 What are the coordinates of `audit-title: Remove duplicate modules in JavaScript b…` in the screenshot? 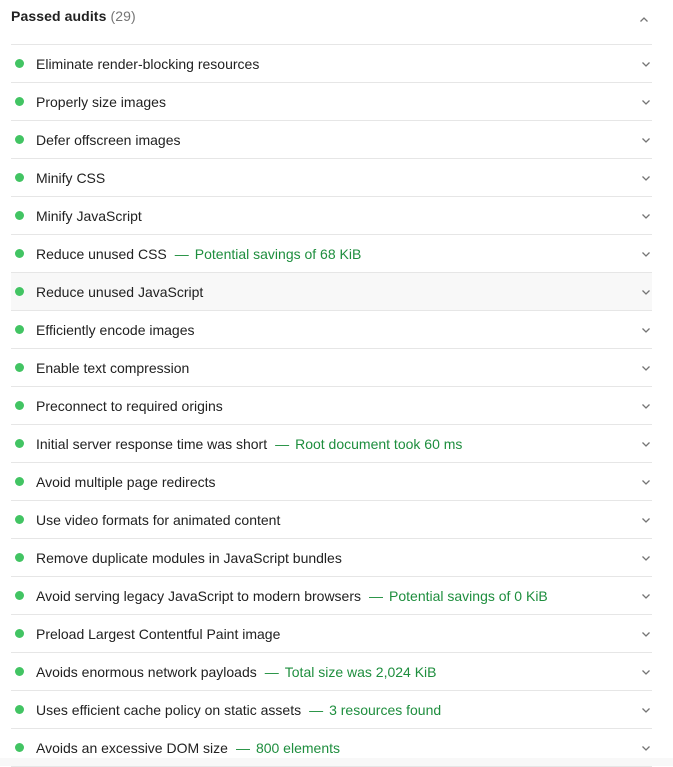 It's located at (189, 557).